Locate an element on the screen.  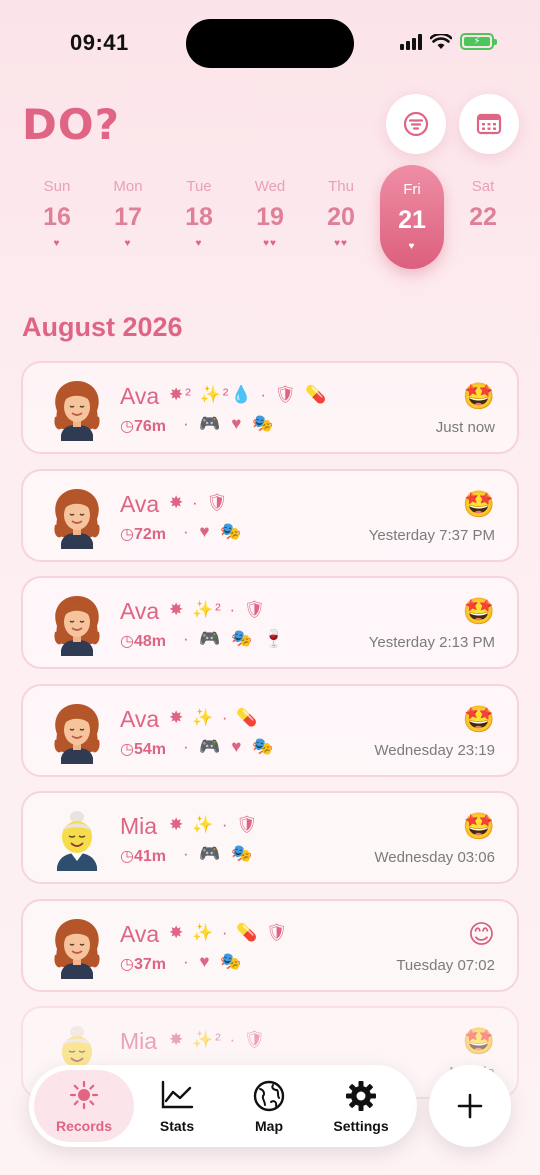
app-title: DO? is located at coordinates (71, 124).